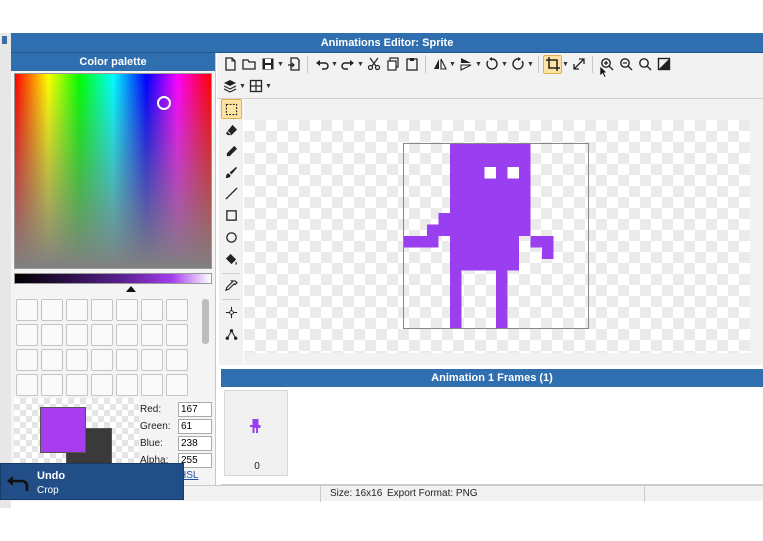  What do you see at coordinates (92, 481) in the screenshot?
I see `undo-notification: Undo Crop` at bounding box center [92, 481].